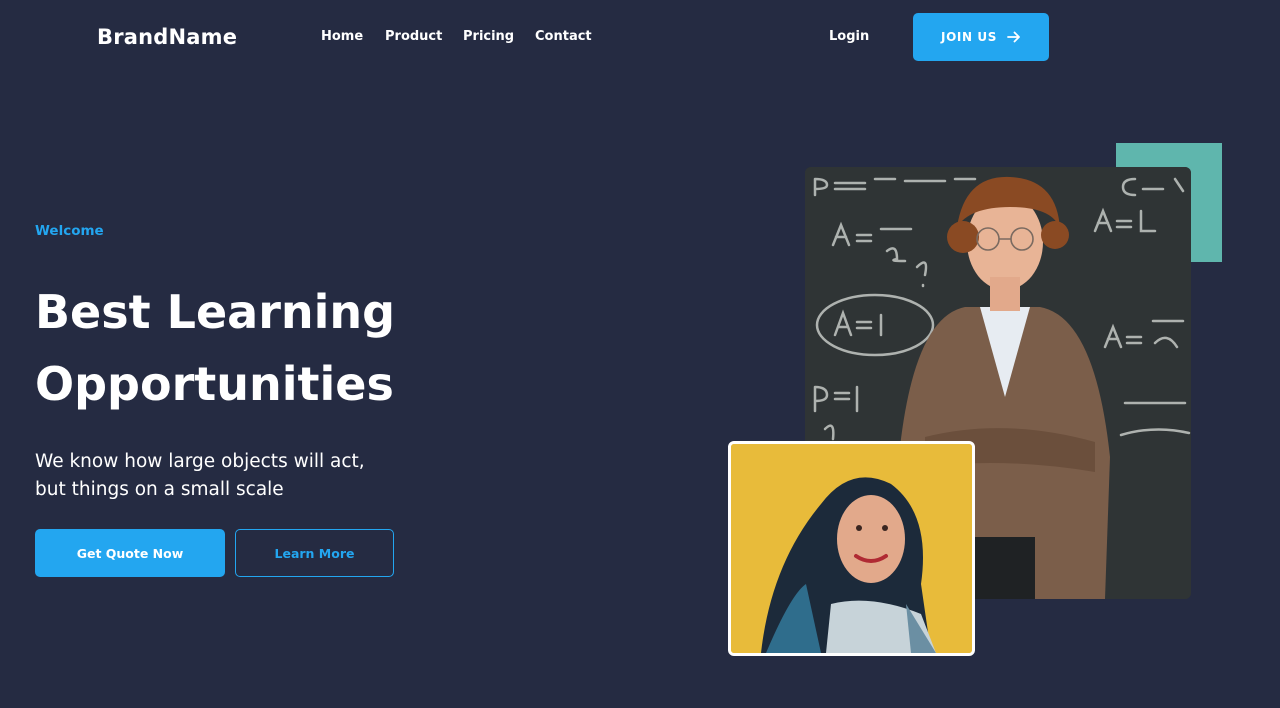 Image resolution: width=1280 pixels, height=708 pixels. I want to click on nav-home: Home, so click(342, 36).